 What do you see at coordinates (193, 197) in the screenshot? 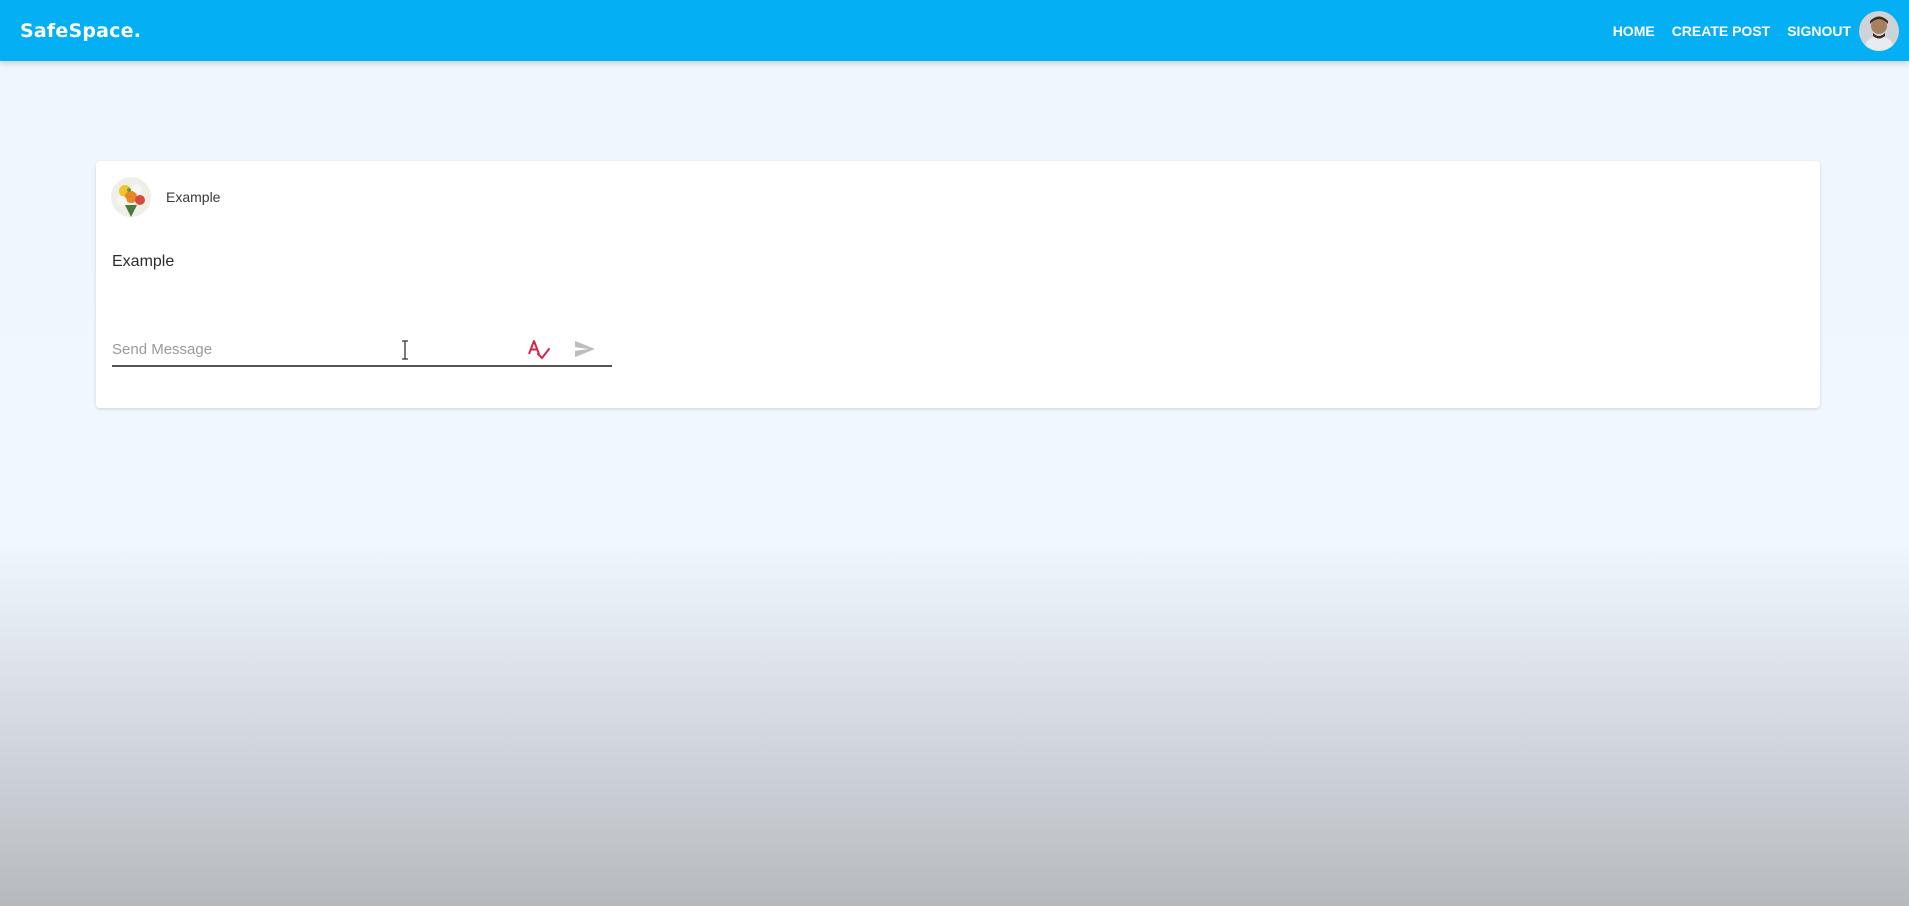
I see `post-author-name: Example` at bounding box center [193, 197].